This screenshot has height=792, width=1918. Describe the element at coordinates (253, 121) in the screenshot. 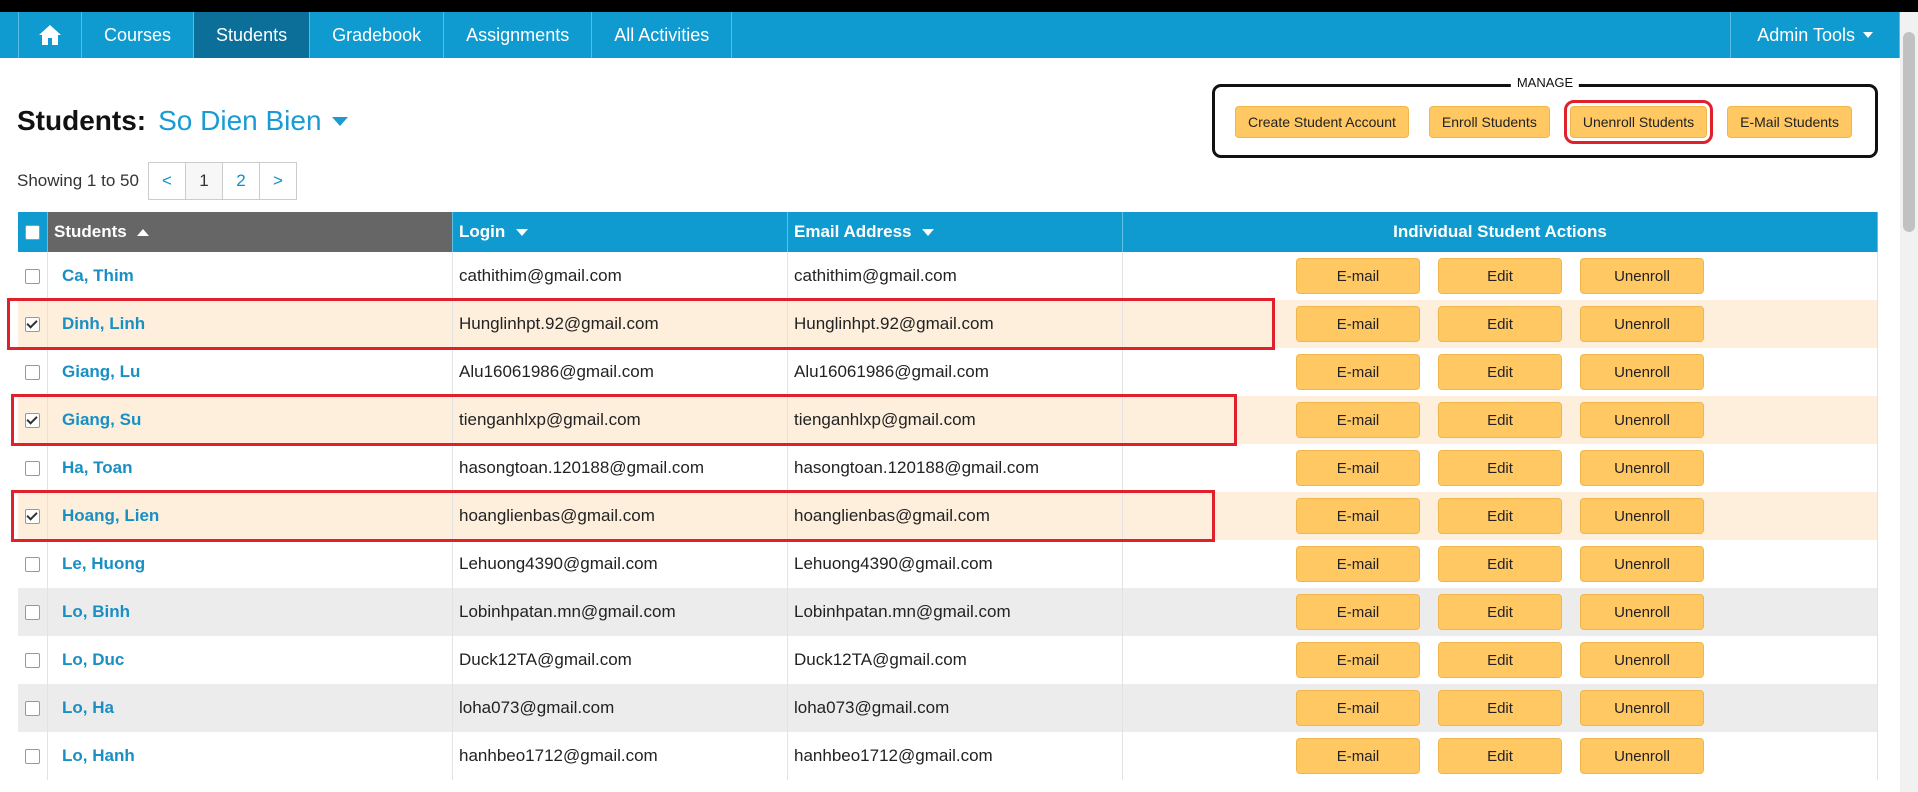

I see `class-selector: So Dien Bien` at that location.